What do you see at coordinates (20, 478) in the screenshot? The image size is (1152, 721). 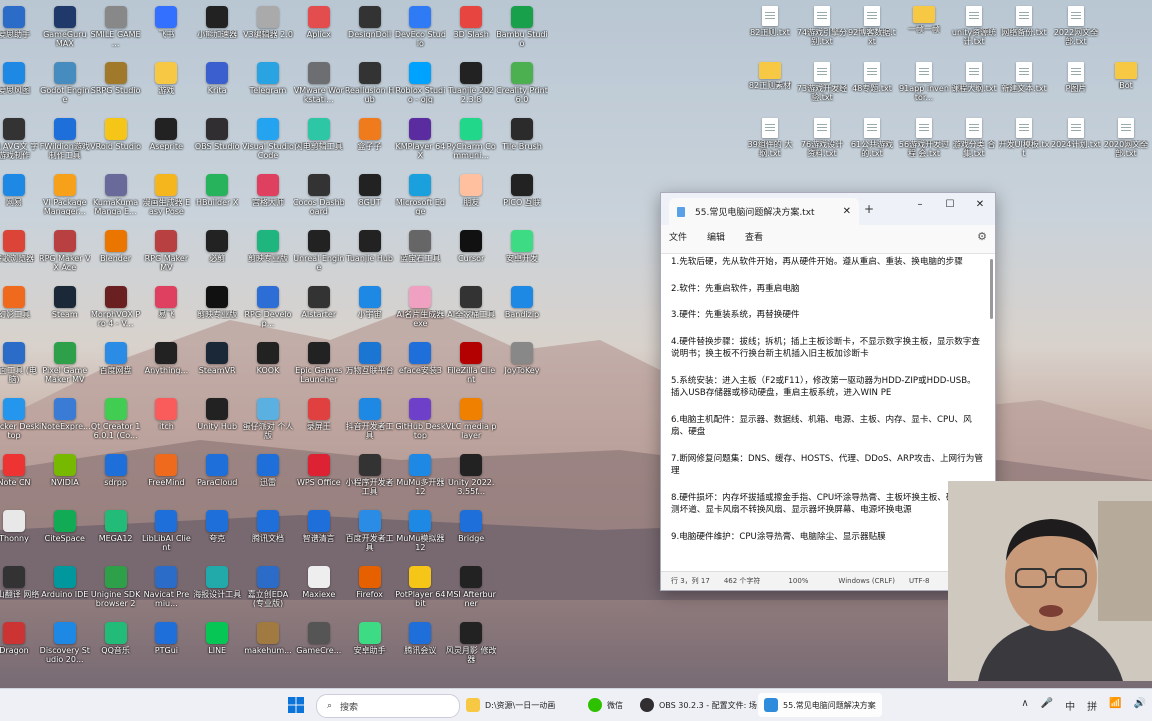 I see `desktop-icon: Note CN` at bounding box center [20, 478].